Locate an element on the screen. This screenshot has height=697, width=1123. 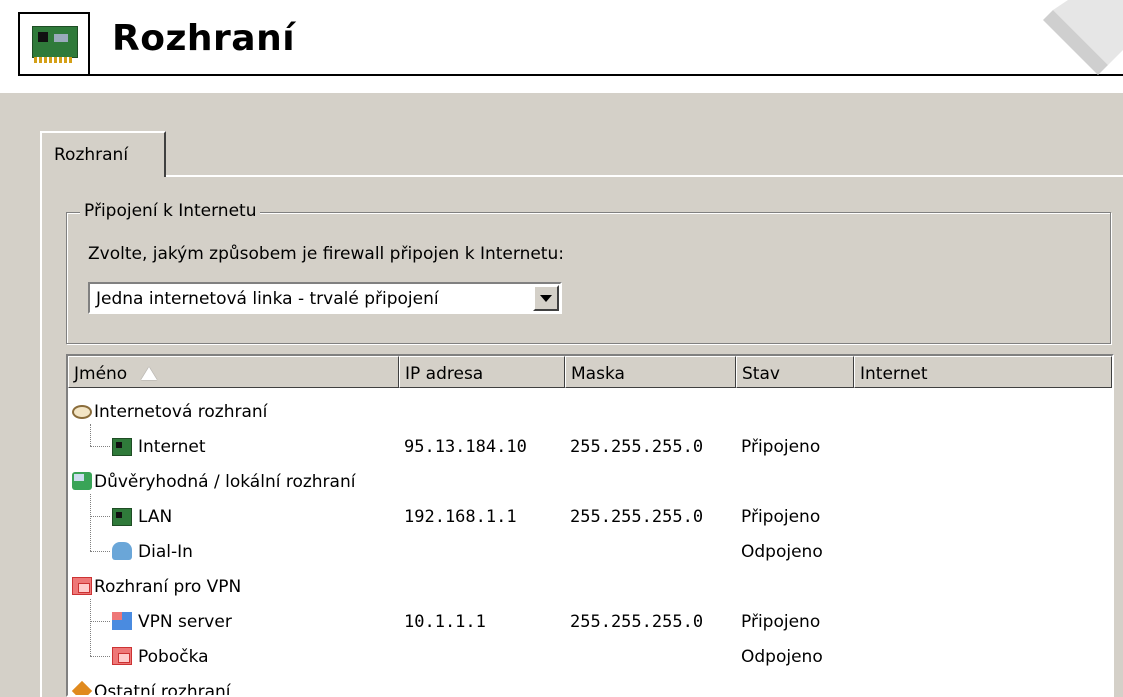
other-interfaces-icon is located at coordinates (82, 687).